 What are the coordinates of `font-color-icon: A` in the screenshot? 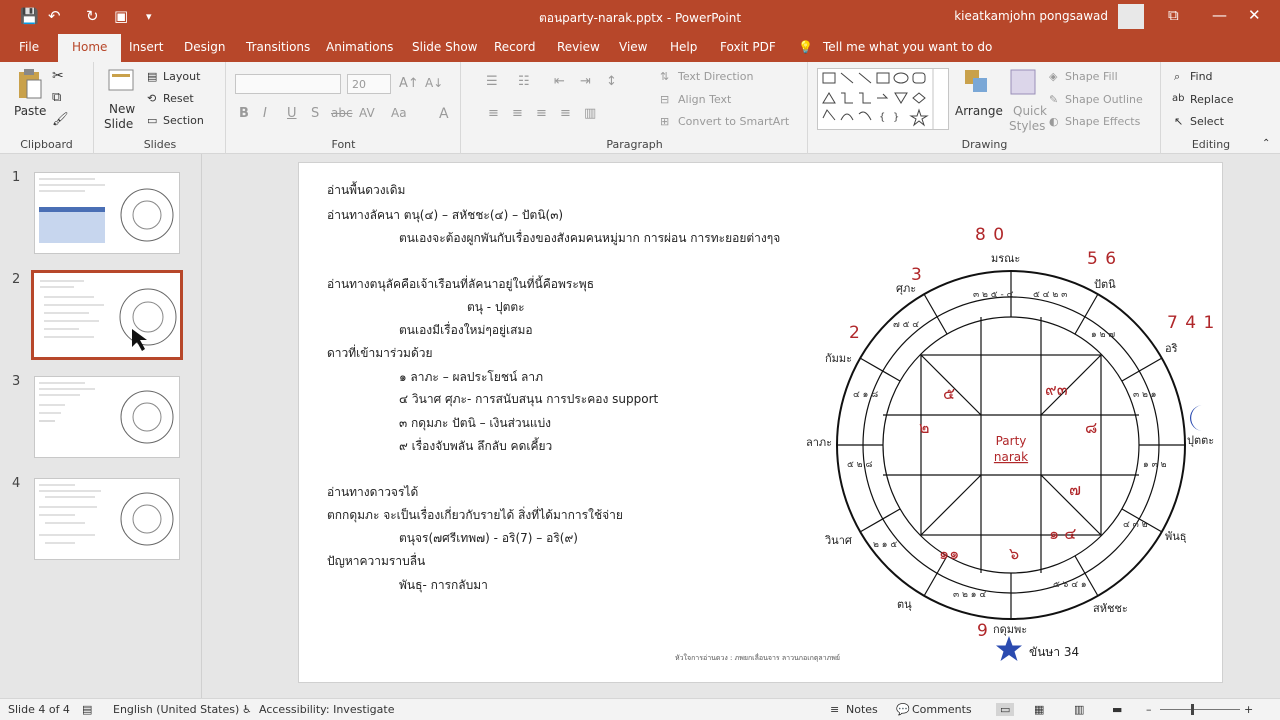 It's located at (444, 114).